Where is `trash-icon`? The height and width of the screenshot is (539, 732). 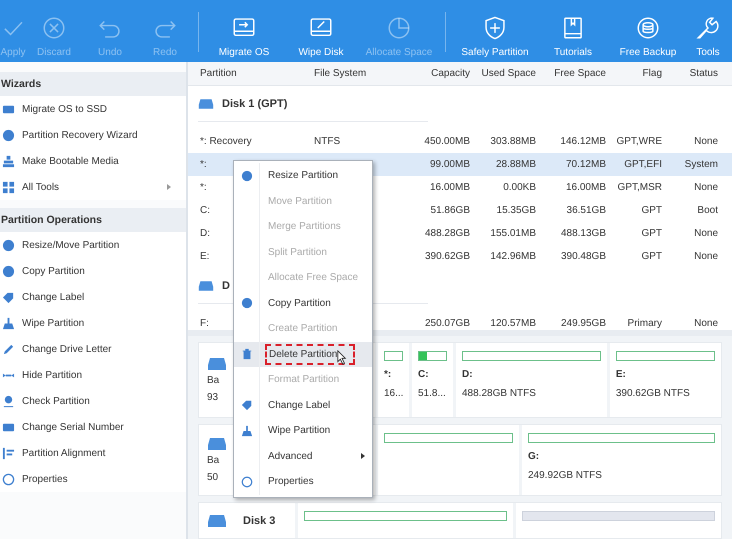 trash-icon is located at coordinates (246, 354).